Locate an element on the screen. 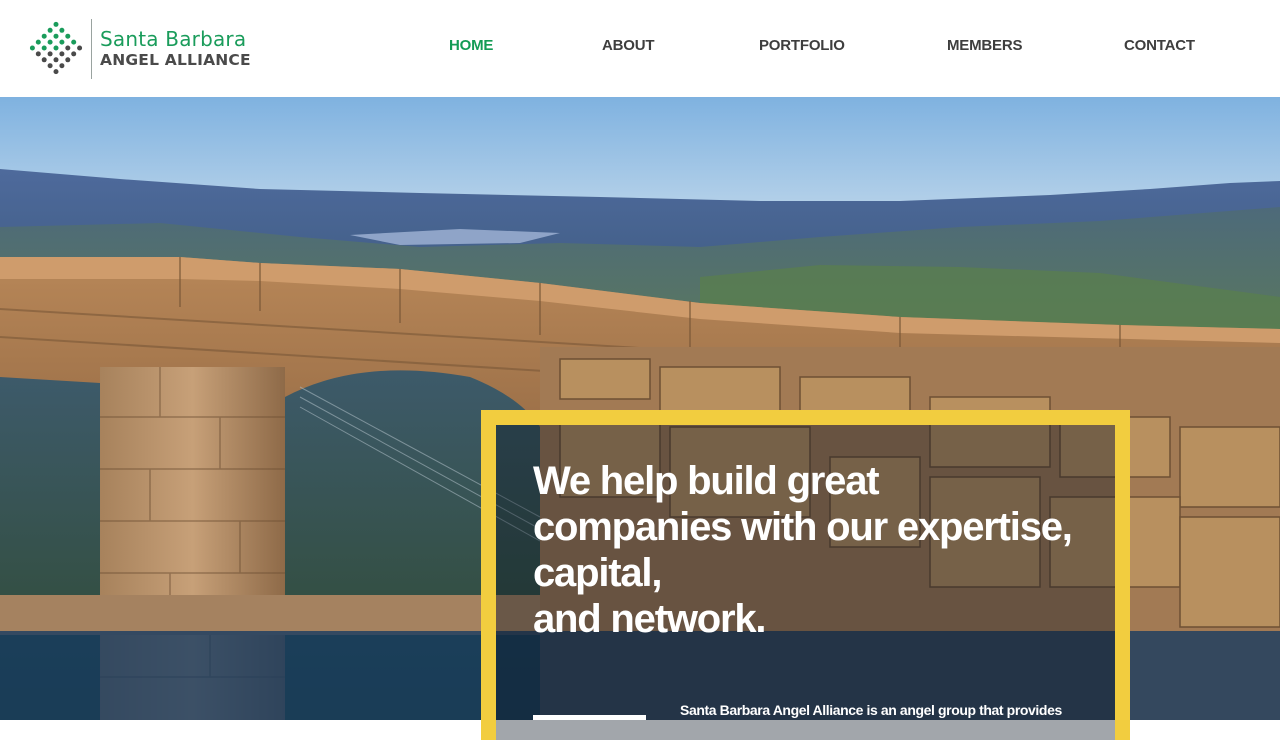  nav-item-home: HOME is located at coordinates (471, 45).